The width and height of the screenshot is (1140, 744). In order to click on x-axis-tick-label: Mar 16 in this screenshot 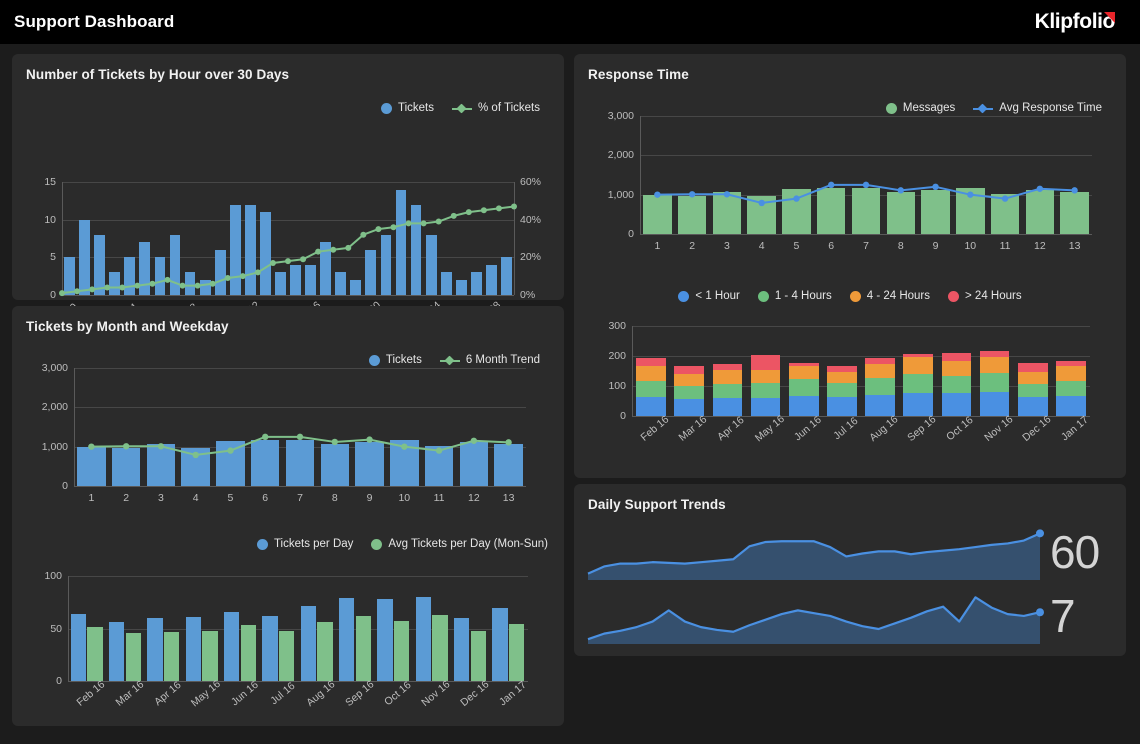, I will do `click(129, 693)`.